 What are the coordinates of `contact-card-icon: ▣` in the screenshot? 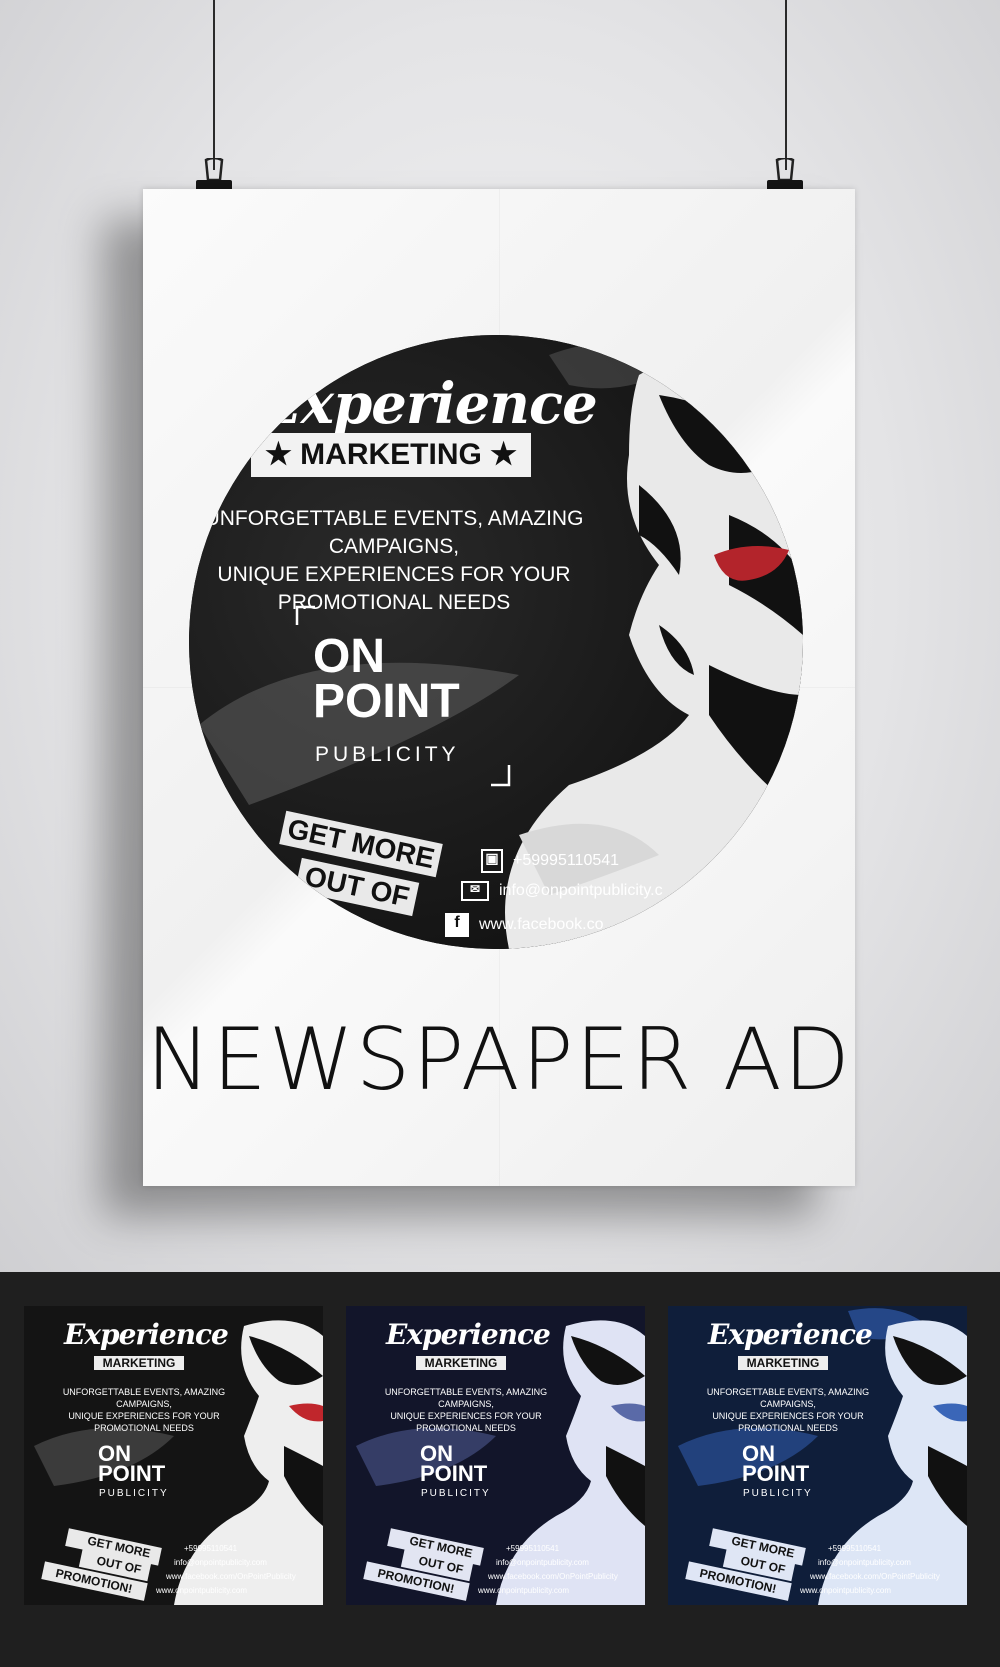 It's located at (492, 861).